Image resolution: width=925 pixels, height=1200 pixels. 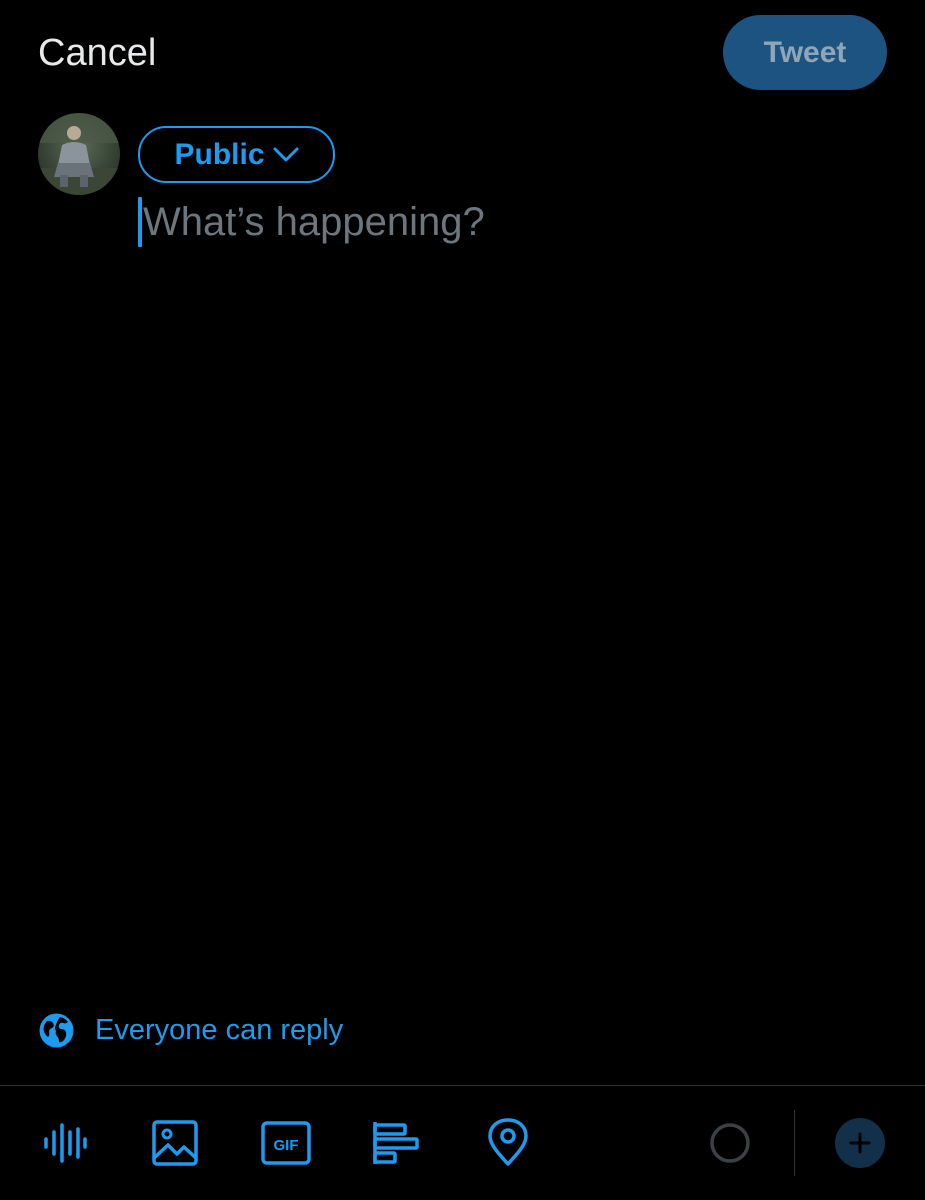 I want to click on avatar, so click(x=79, y=154).